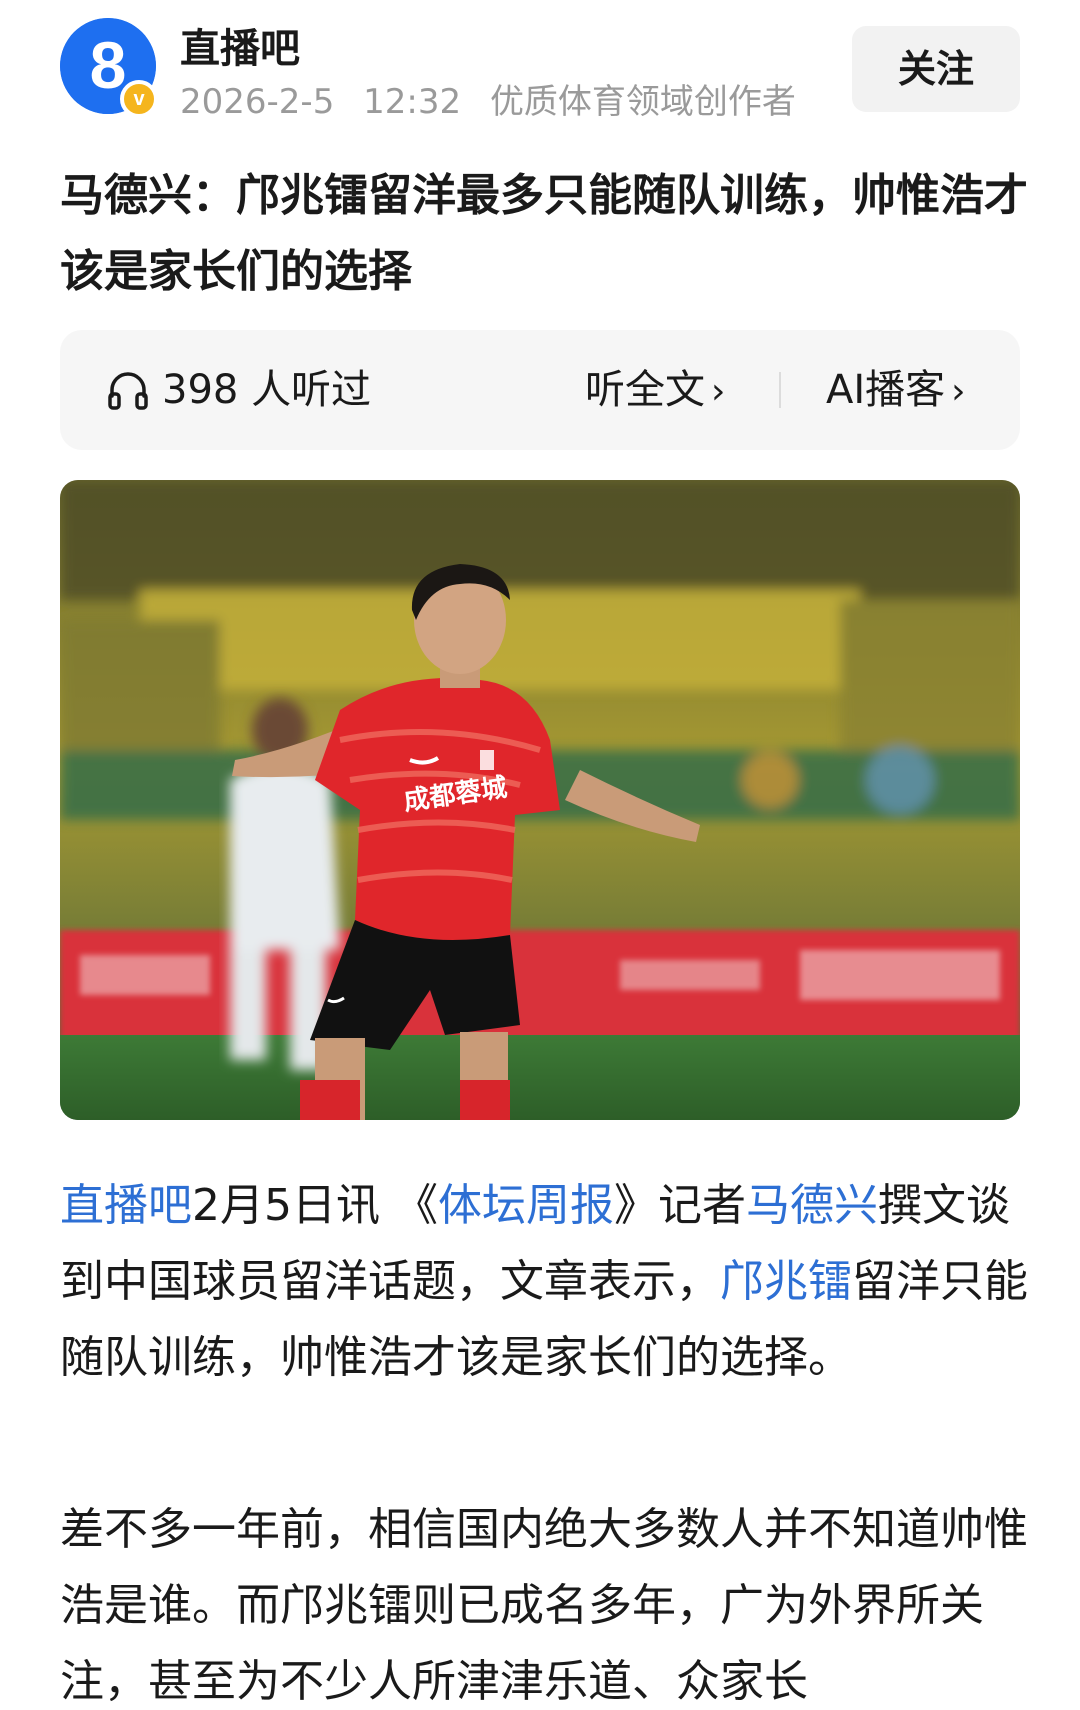  Describe the element at coordinates (240, 45) in the screenshot. I see `author-name: 直播吧` at that location.